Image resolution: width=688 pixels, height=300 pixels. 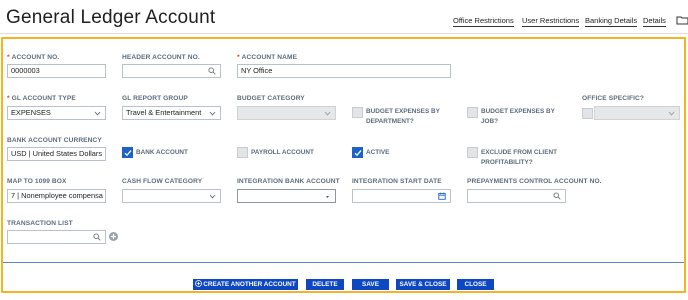 What do you see at coordinates (267, 57) in the screenshot?
I see `account-name-label: * ACCOUNT NAME` at bounding box center [267, 57].